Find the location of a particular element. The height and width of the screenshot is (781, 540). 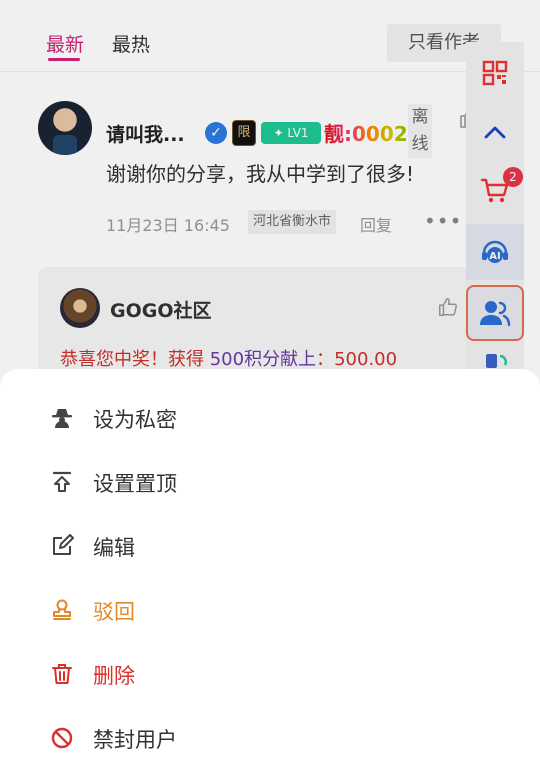

menu-item-delete: 删除 is located at coordinates (270, 674).